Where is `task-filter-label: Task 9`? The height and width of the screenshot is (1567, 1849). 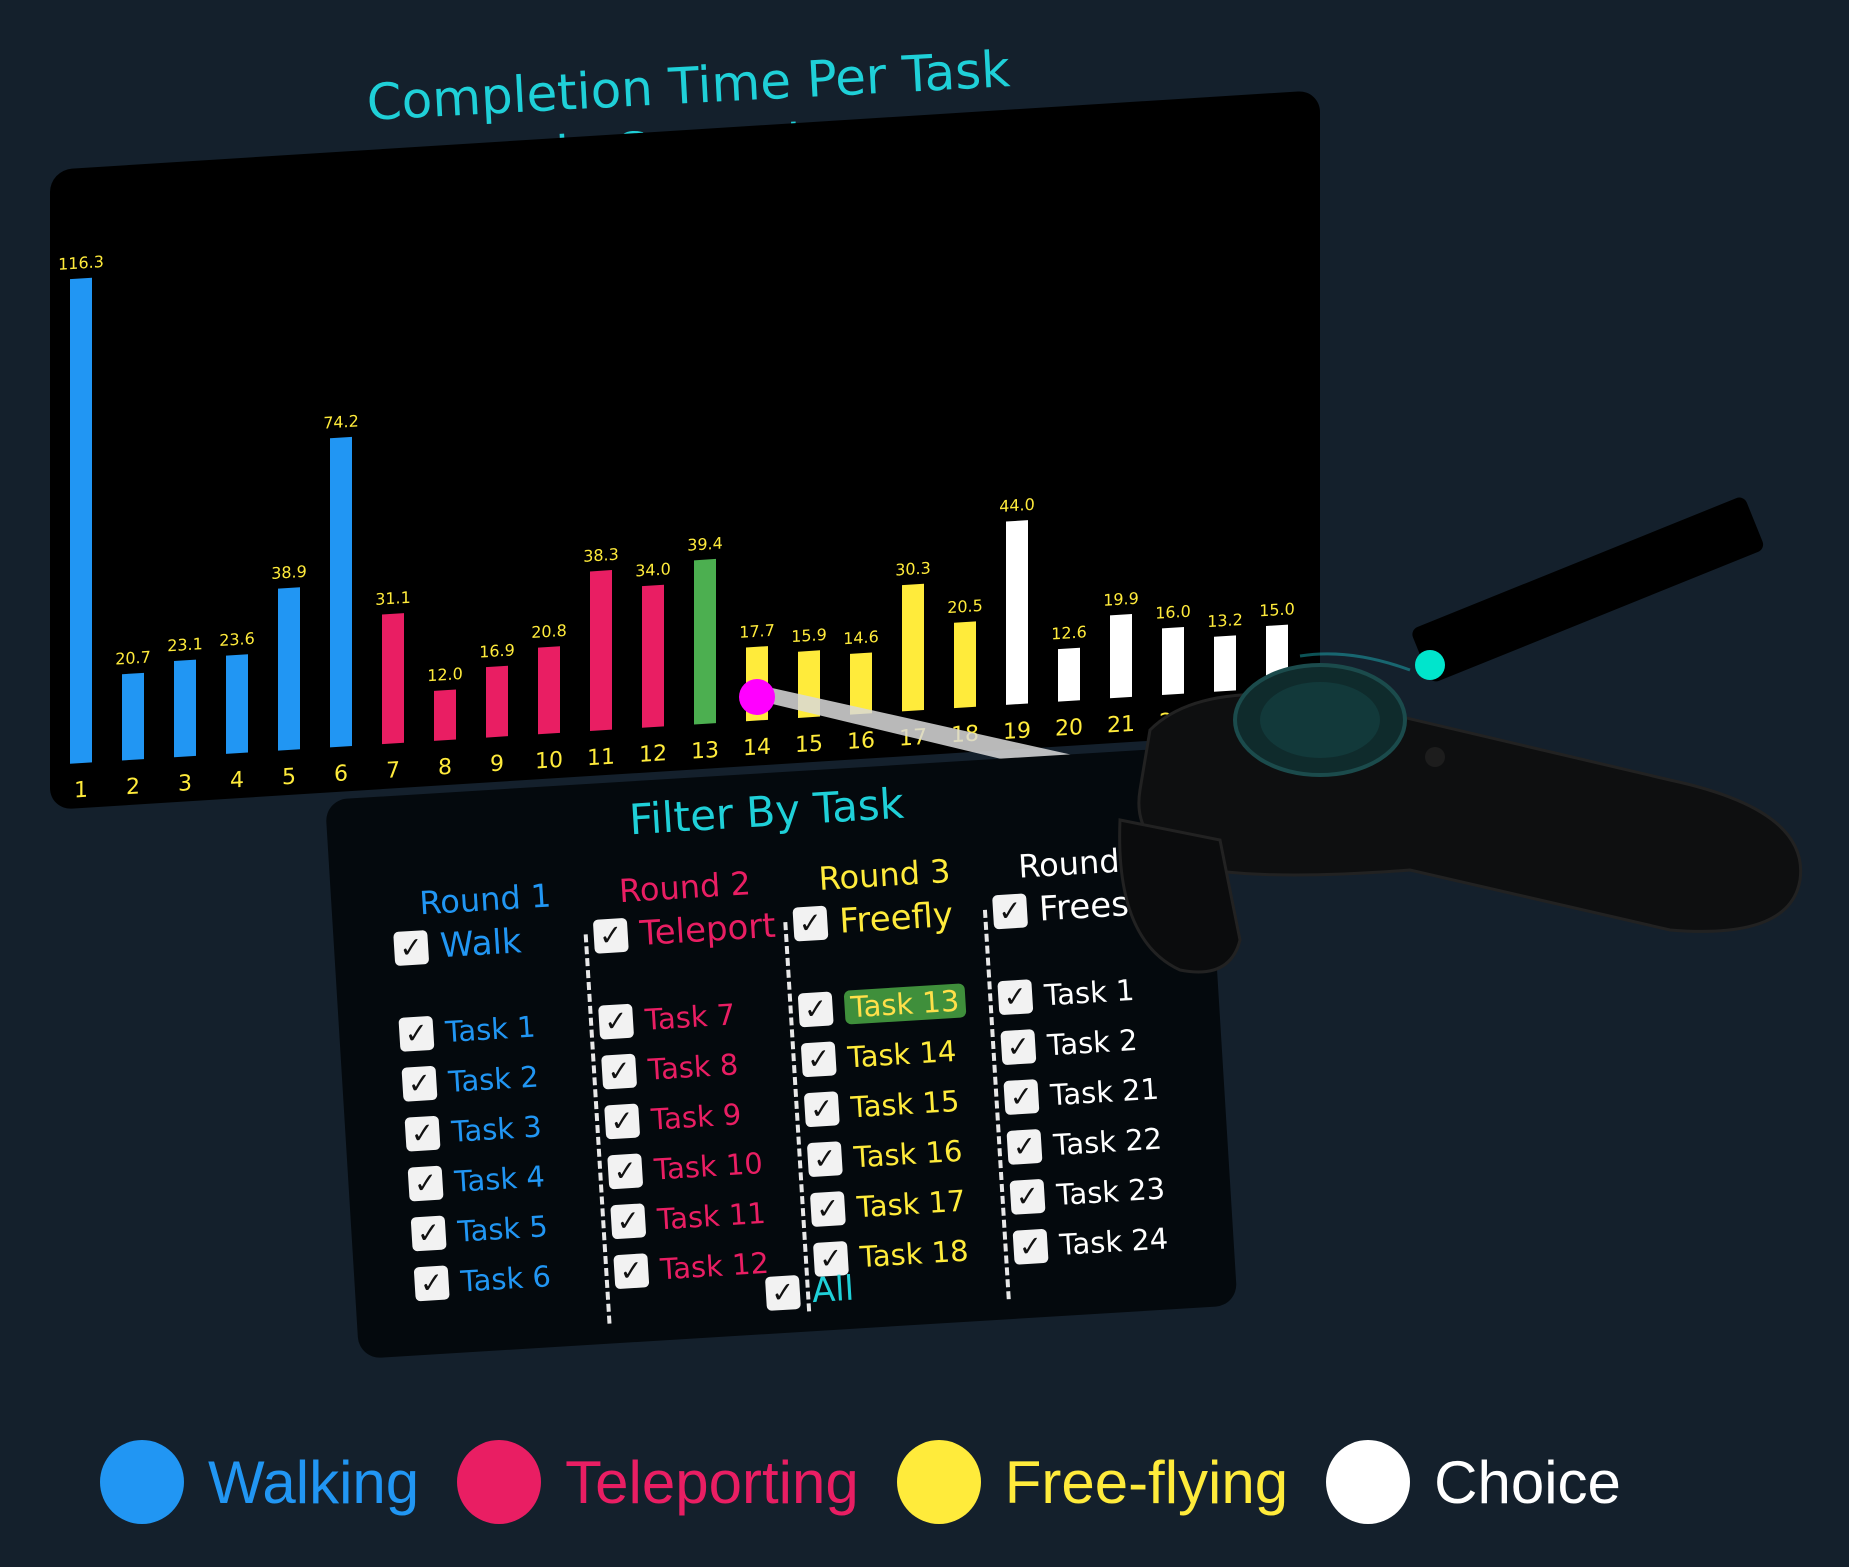 task-filter-label: Task 9 is located at coordinates (696, 1117).